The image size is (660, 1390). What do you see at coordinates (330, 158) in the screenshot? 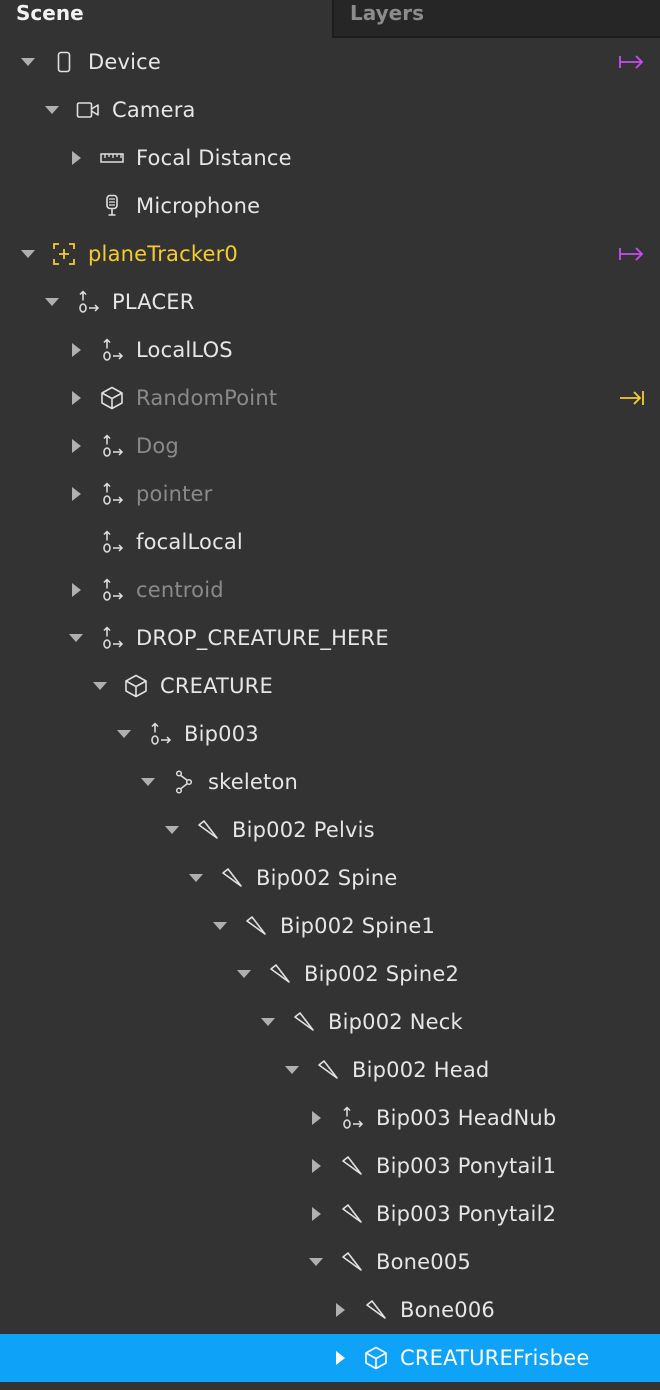
I see `tree-row: Focal Distance` at bounding box center [330, 158].